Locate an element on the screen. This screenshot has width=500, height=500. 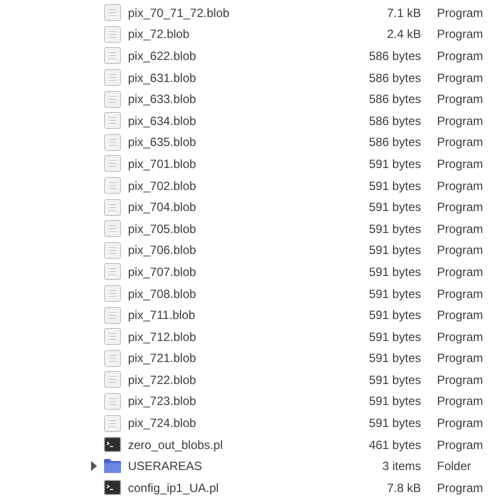
file-name: pix_631.blob is located at coordinates (222, 77).